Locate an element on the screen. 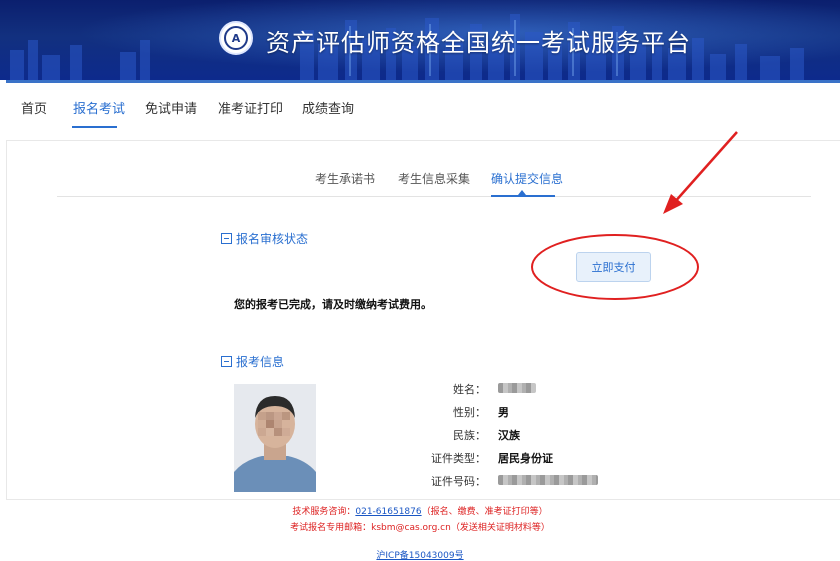  annotation-circle is located at coordinates (615, 267).